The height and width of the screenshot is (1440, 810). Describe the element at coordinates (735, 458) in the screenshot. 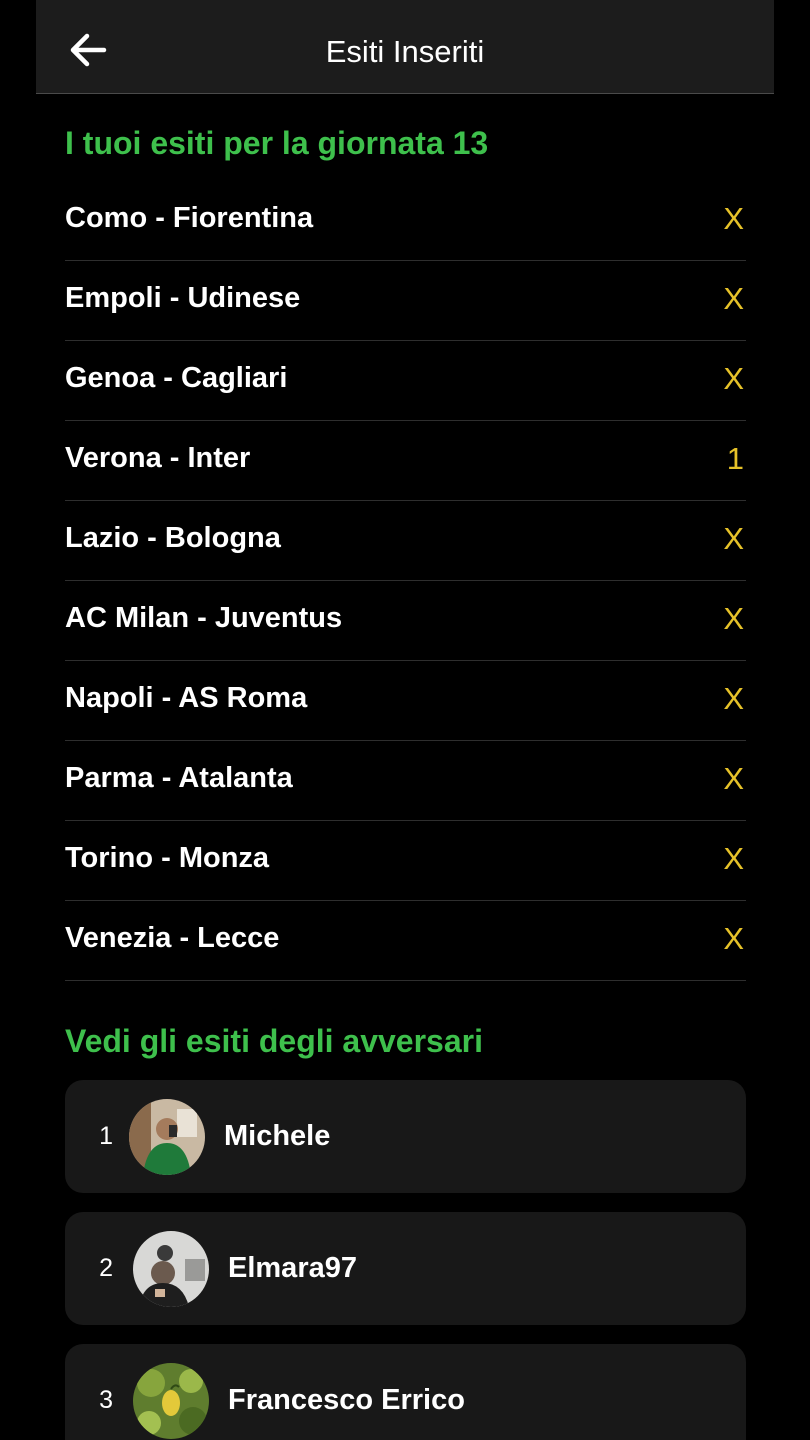

I see `match-result: 1` at that location.